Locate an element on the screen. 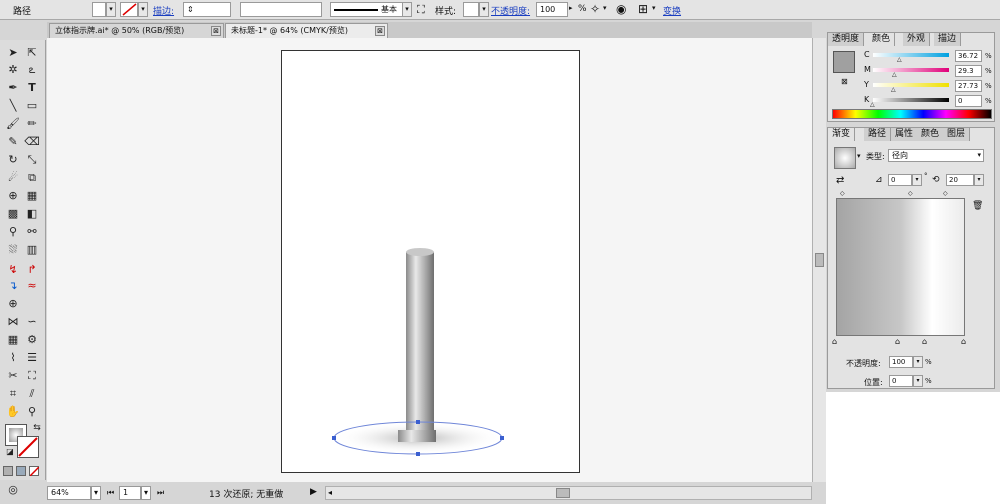  stop-opacity-input: 100 is located at coordinates (901, 362).